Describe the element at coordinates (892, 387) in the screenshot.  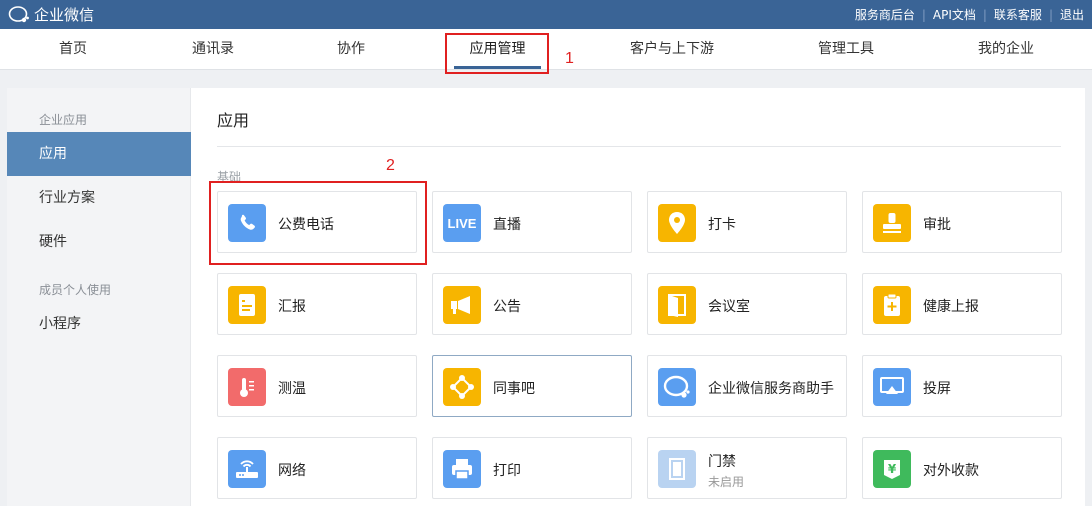
I see `screencast-icon` at that location.